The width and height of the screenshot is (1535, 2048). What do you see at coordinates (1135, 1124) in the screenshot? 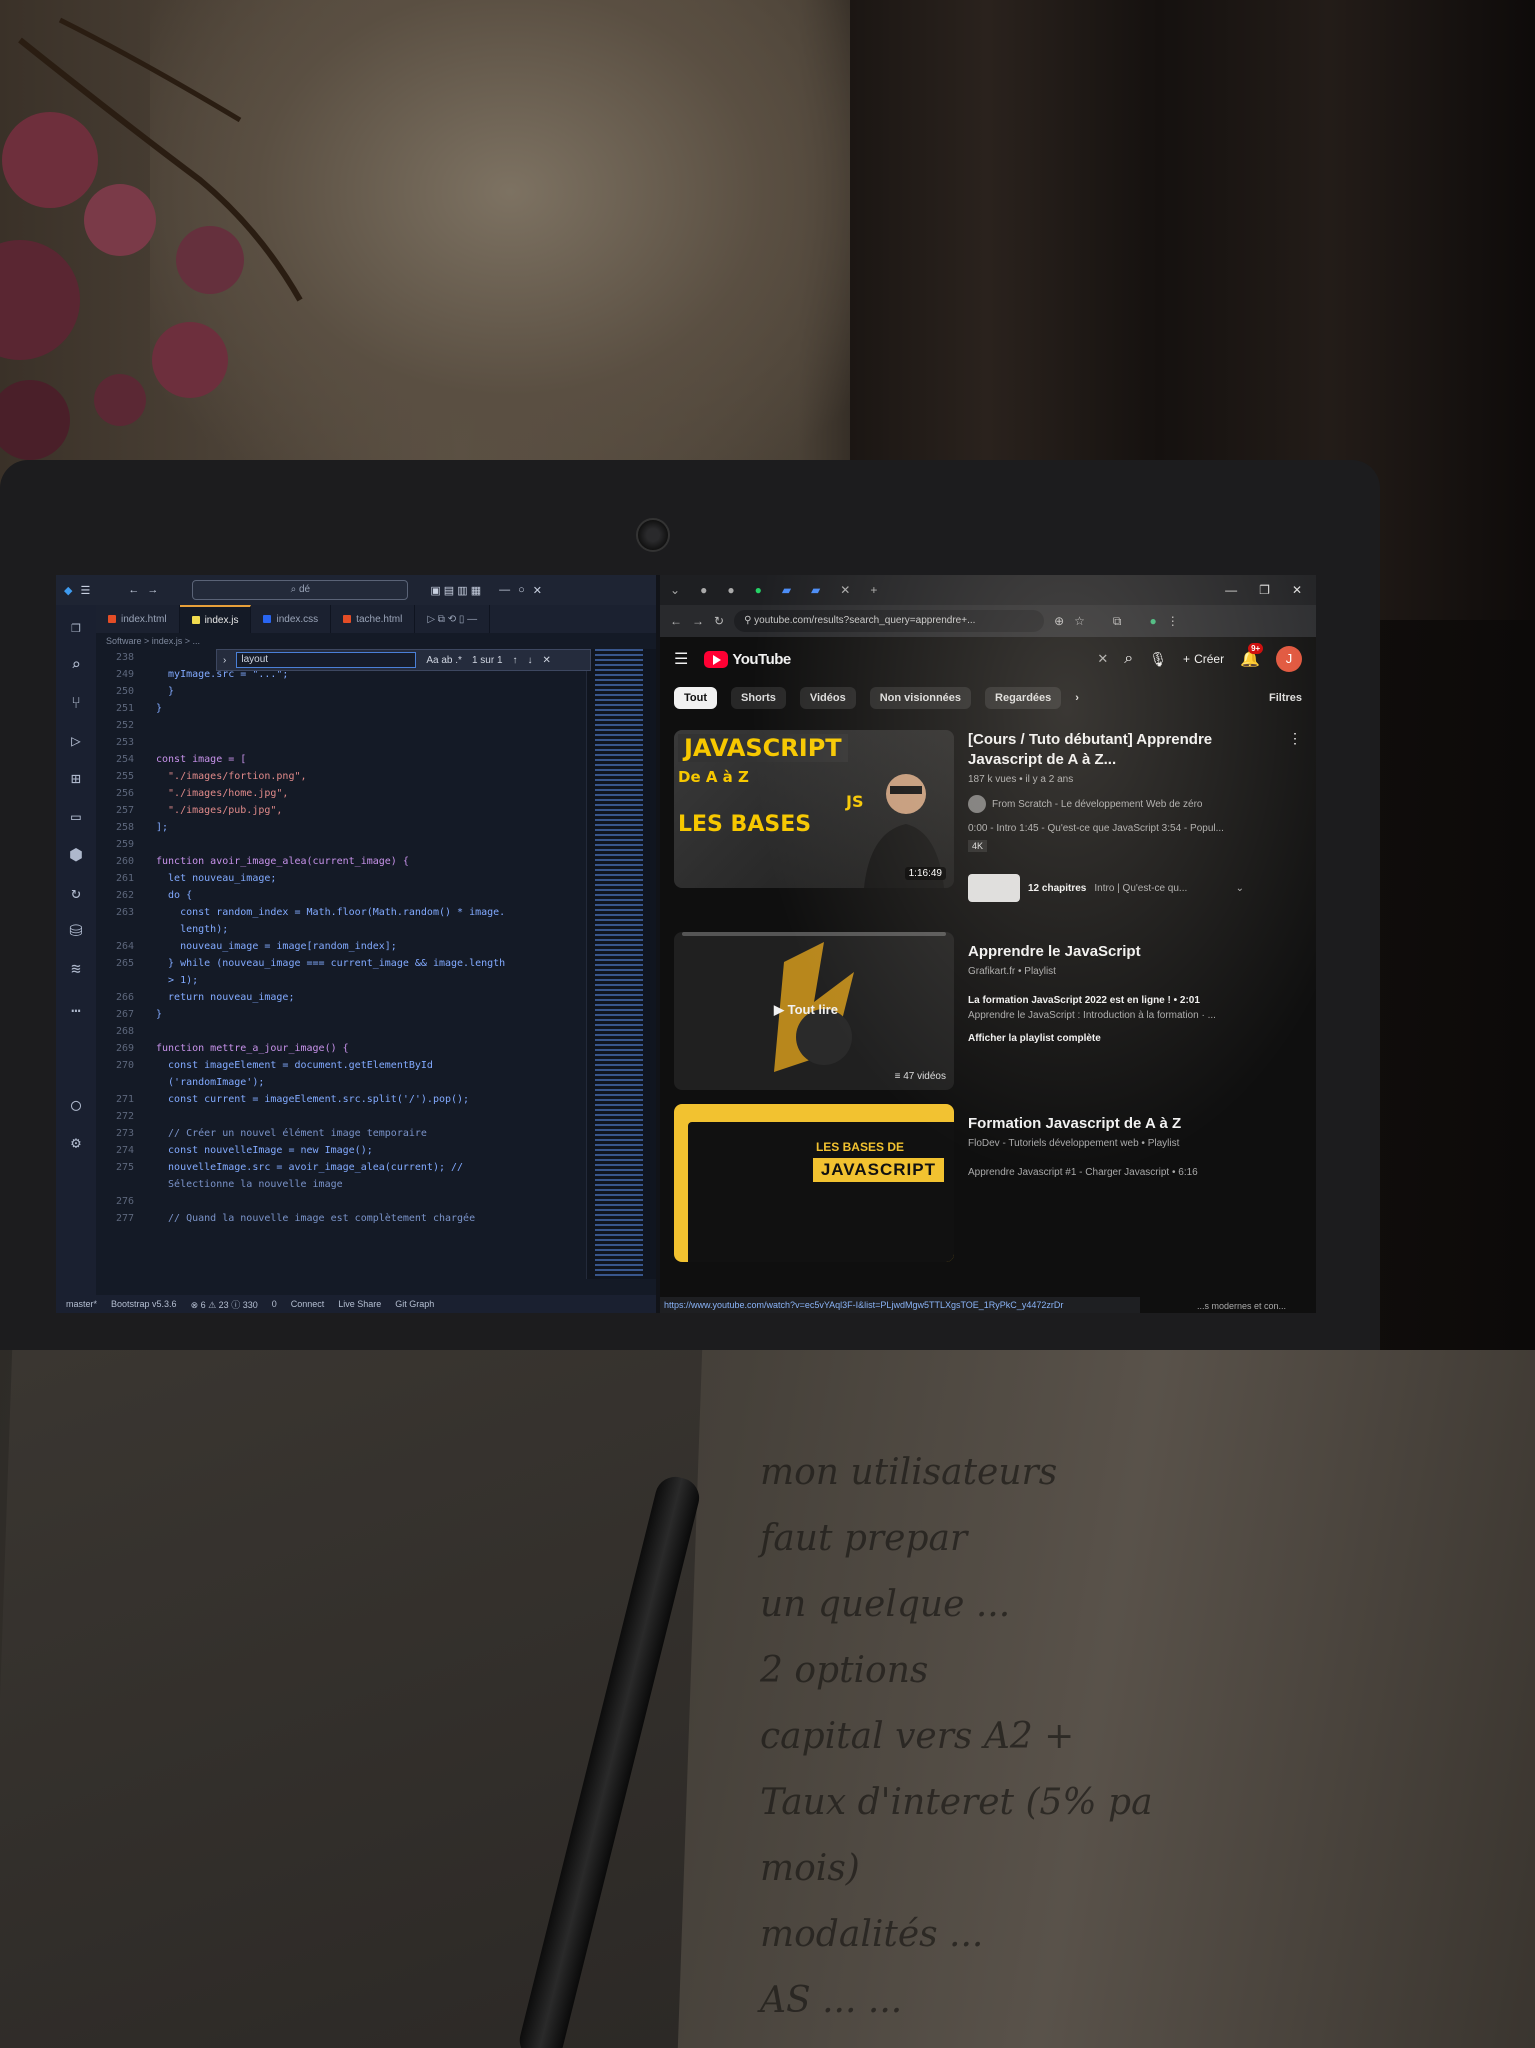
I see `playlist-title: Formation Javascript de A à Z` at bounding box center [1135, 1124].